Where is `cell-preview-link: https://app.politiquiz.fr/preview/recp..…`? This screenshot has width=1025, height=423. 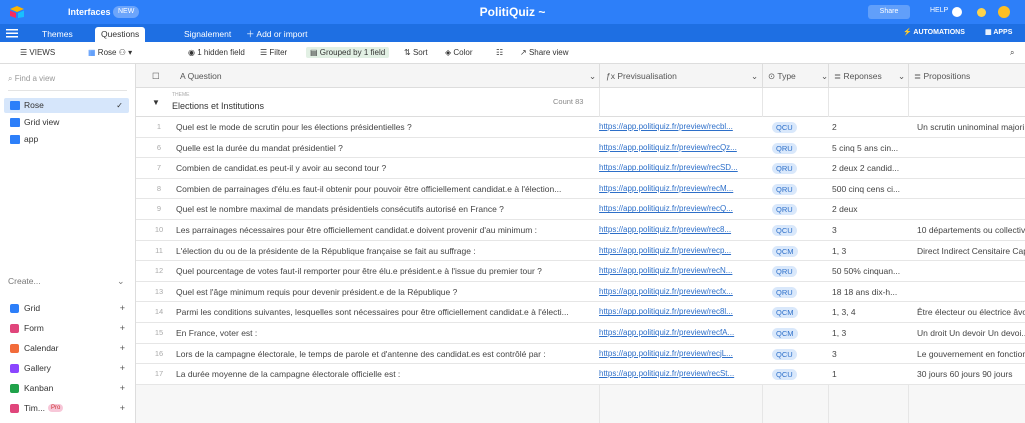 cell-preview-link: https://app.politiquiz.fr/preview/recp..… is located at coordinates (680, 251).